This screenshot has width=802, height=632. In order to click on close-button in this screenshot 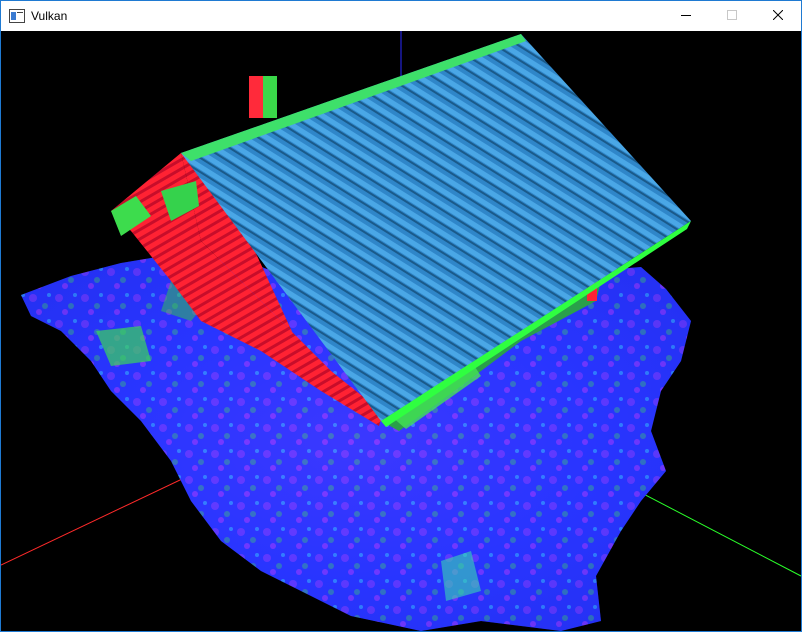, I will do `click(778, 16)`.